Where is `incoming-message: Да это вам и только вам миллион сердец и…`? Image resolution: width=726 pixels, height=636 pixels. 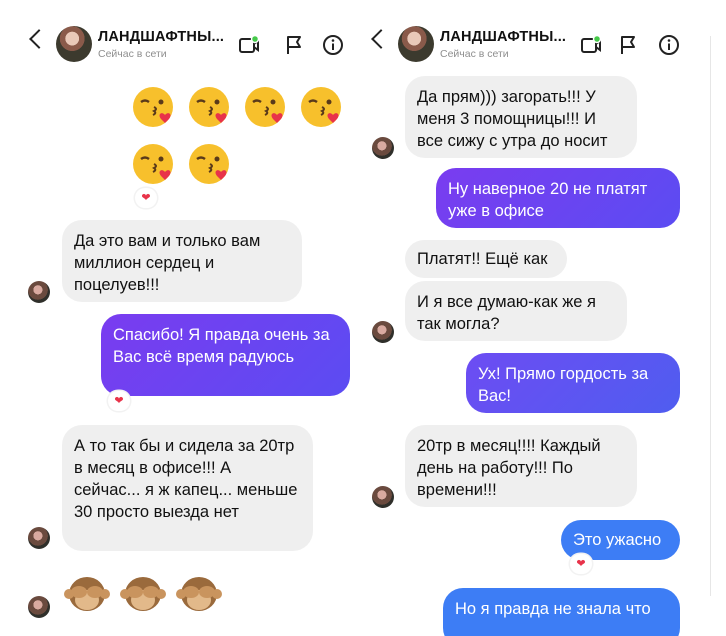
incoming-message: Да это вам и только вам миллион сердец и… is located at coordinates (182, 261).